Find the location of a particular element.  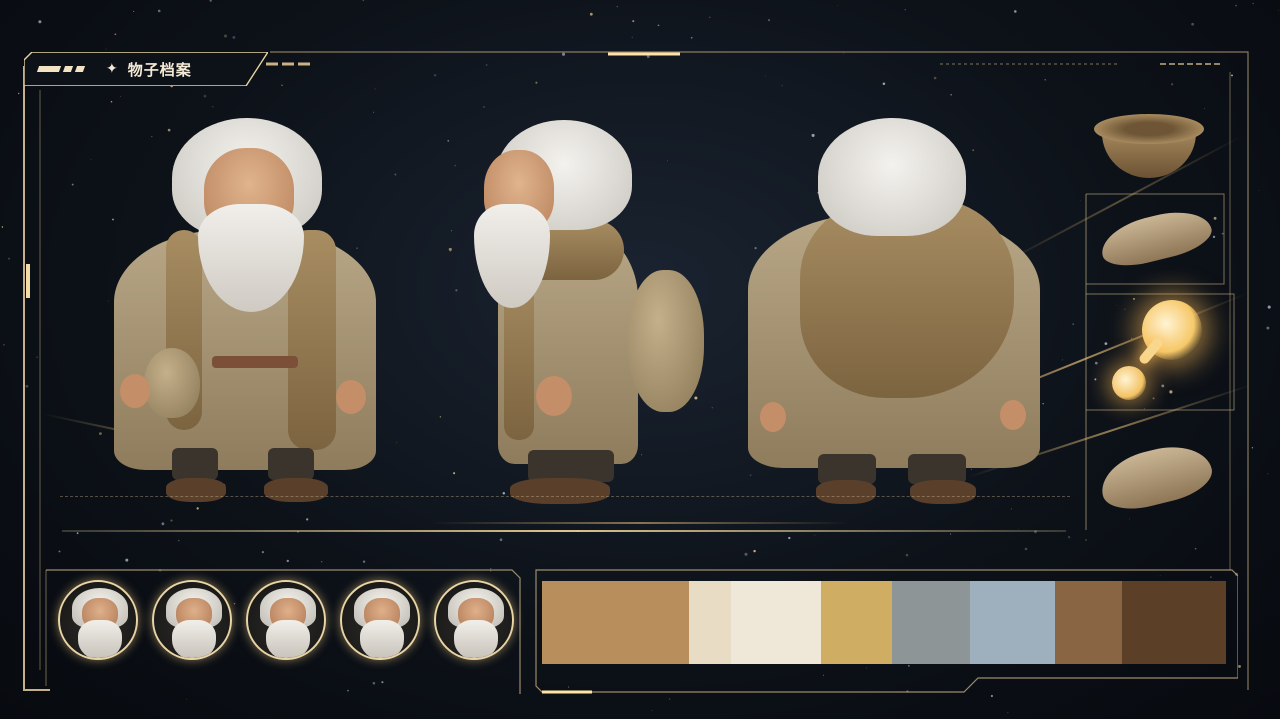

light-streak is located at coordinates (640, 523).